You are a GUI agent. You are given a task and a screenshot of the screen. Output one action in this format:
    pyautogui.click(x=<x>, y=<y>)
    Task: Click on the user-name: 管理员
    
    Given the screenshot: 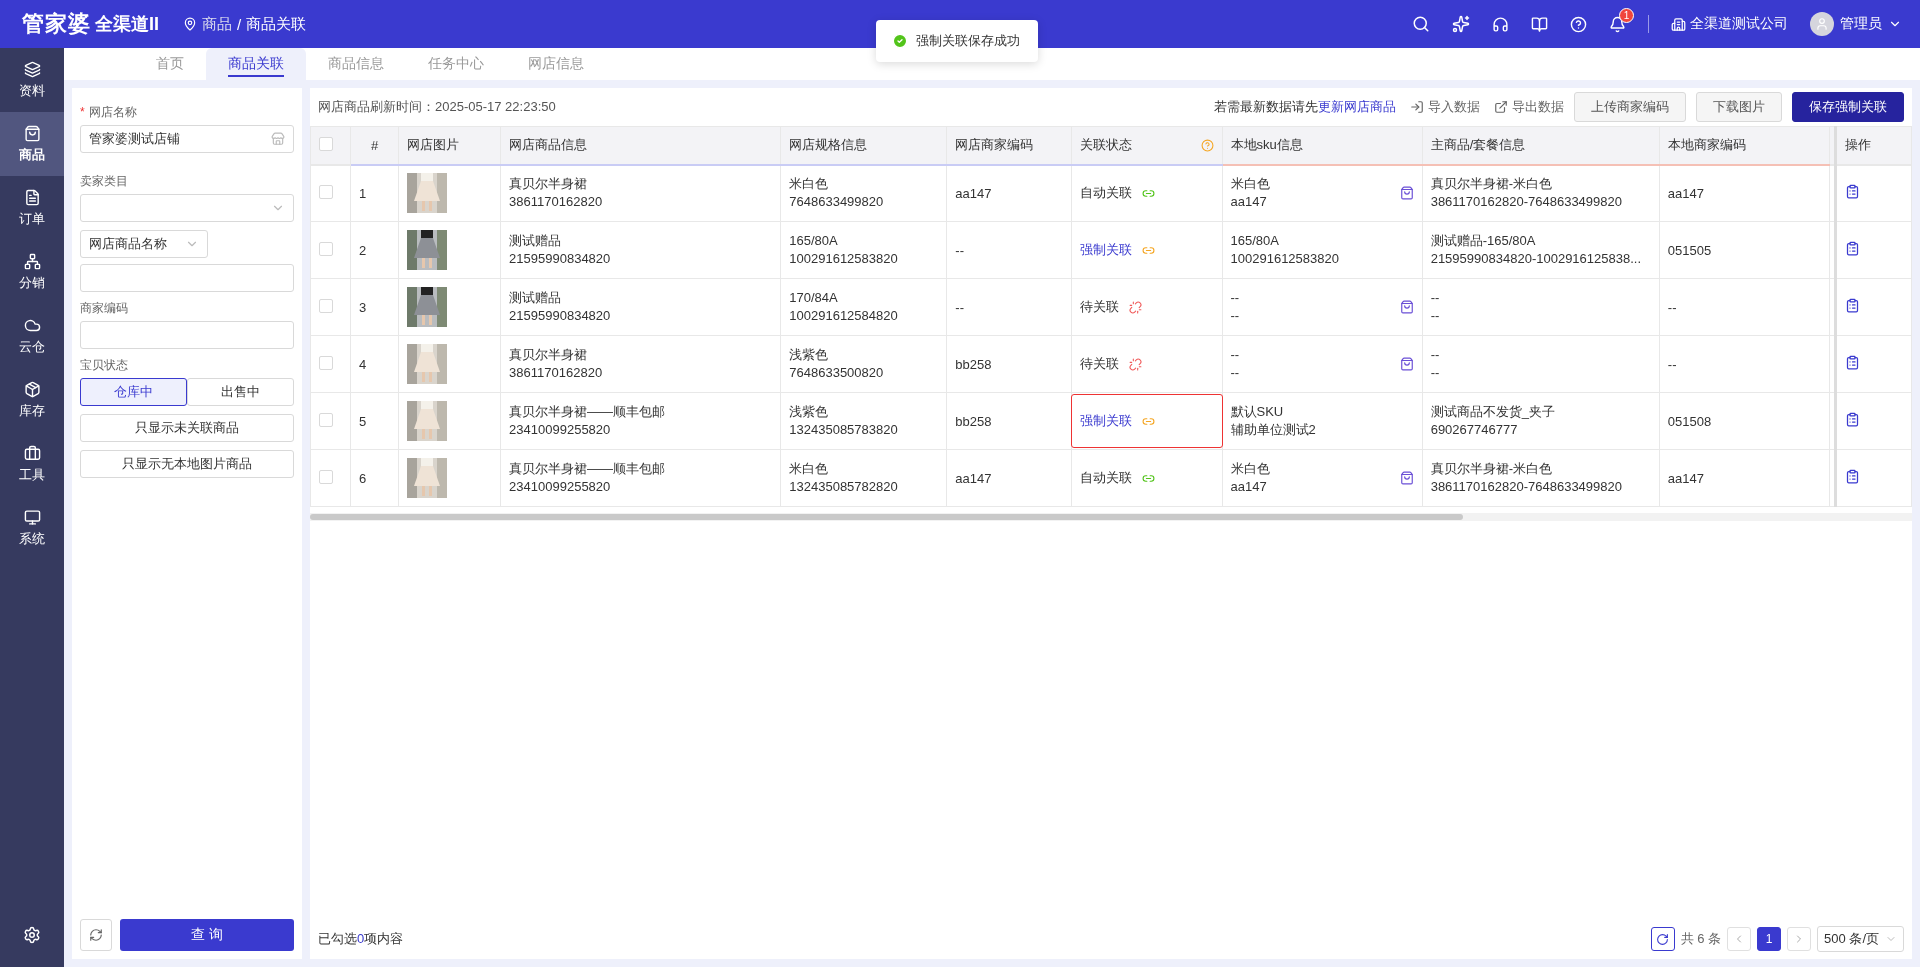 What is the action you would take?
    pyautogui.click(x=1861, y=24)
    